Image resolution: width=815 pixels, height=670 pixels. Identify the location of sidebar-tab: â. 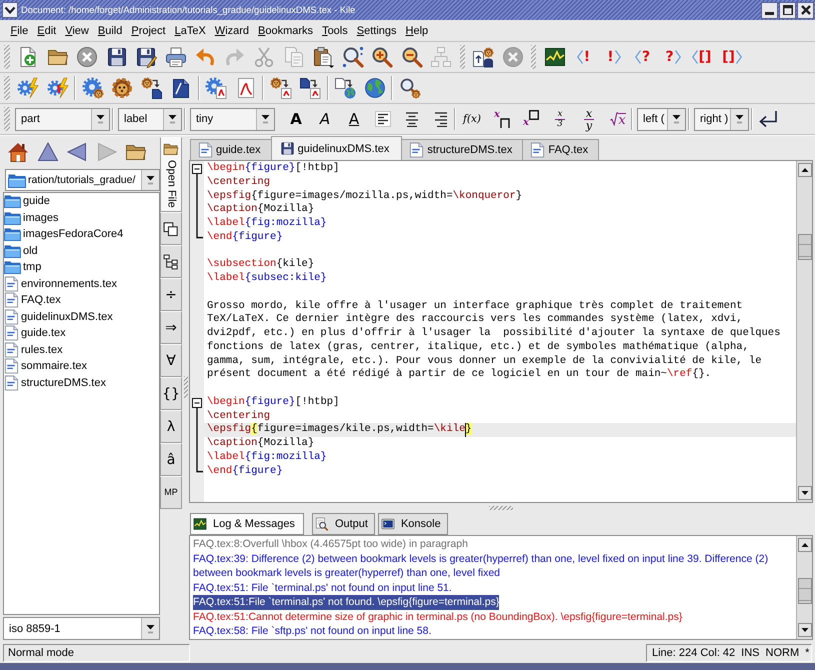
(171, 459).